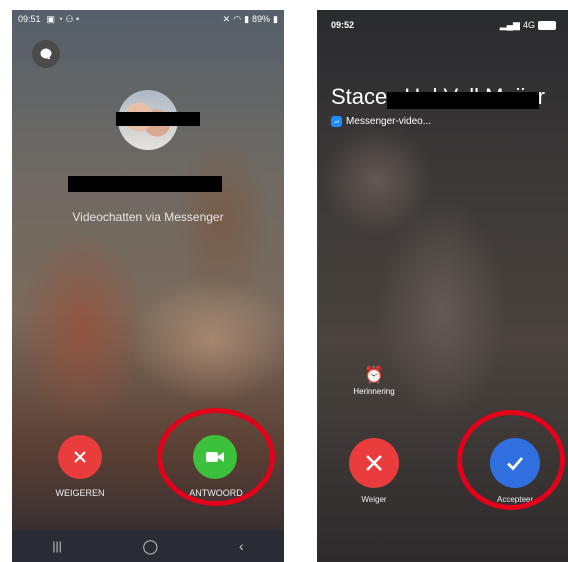  What do you see at coordinates (237, 18) in the screenshot?
I see `wifi-icon: ◠` at bounding box center [237, 18].